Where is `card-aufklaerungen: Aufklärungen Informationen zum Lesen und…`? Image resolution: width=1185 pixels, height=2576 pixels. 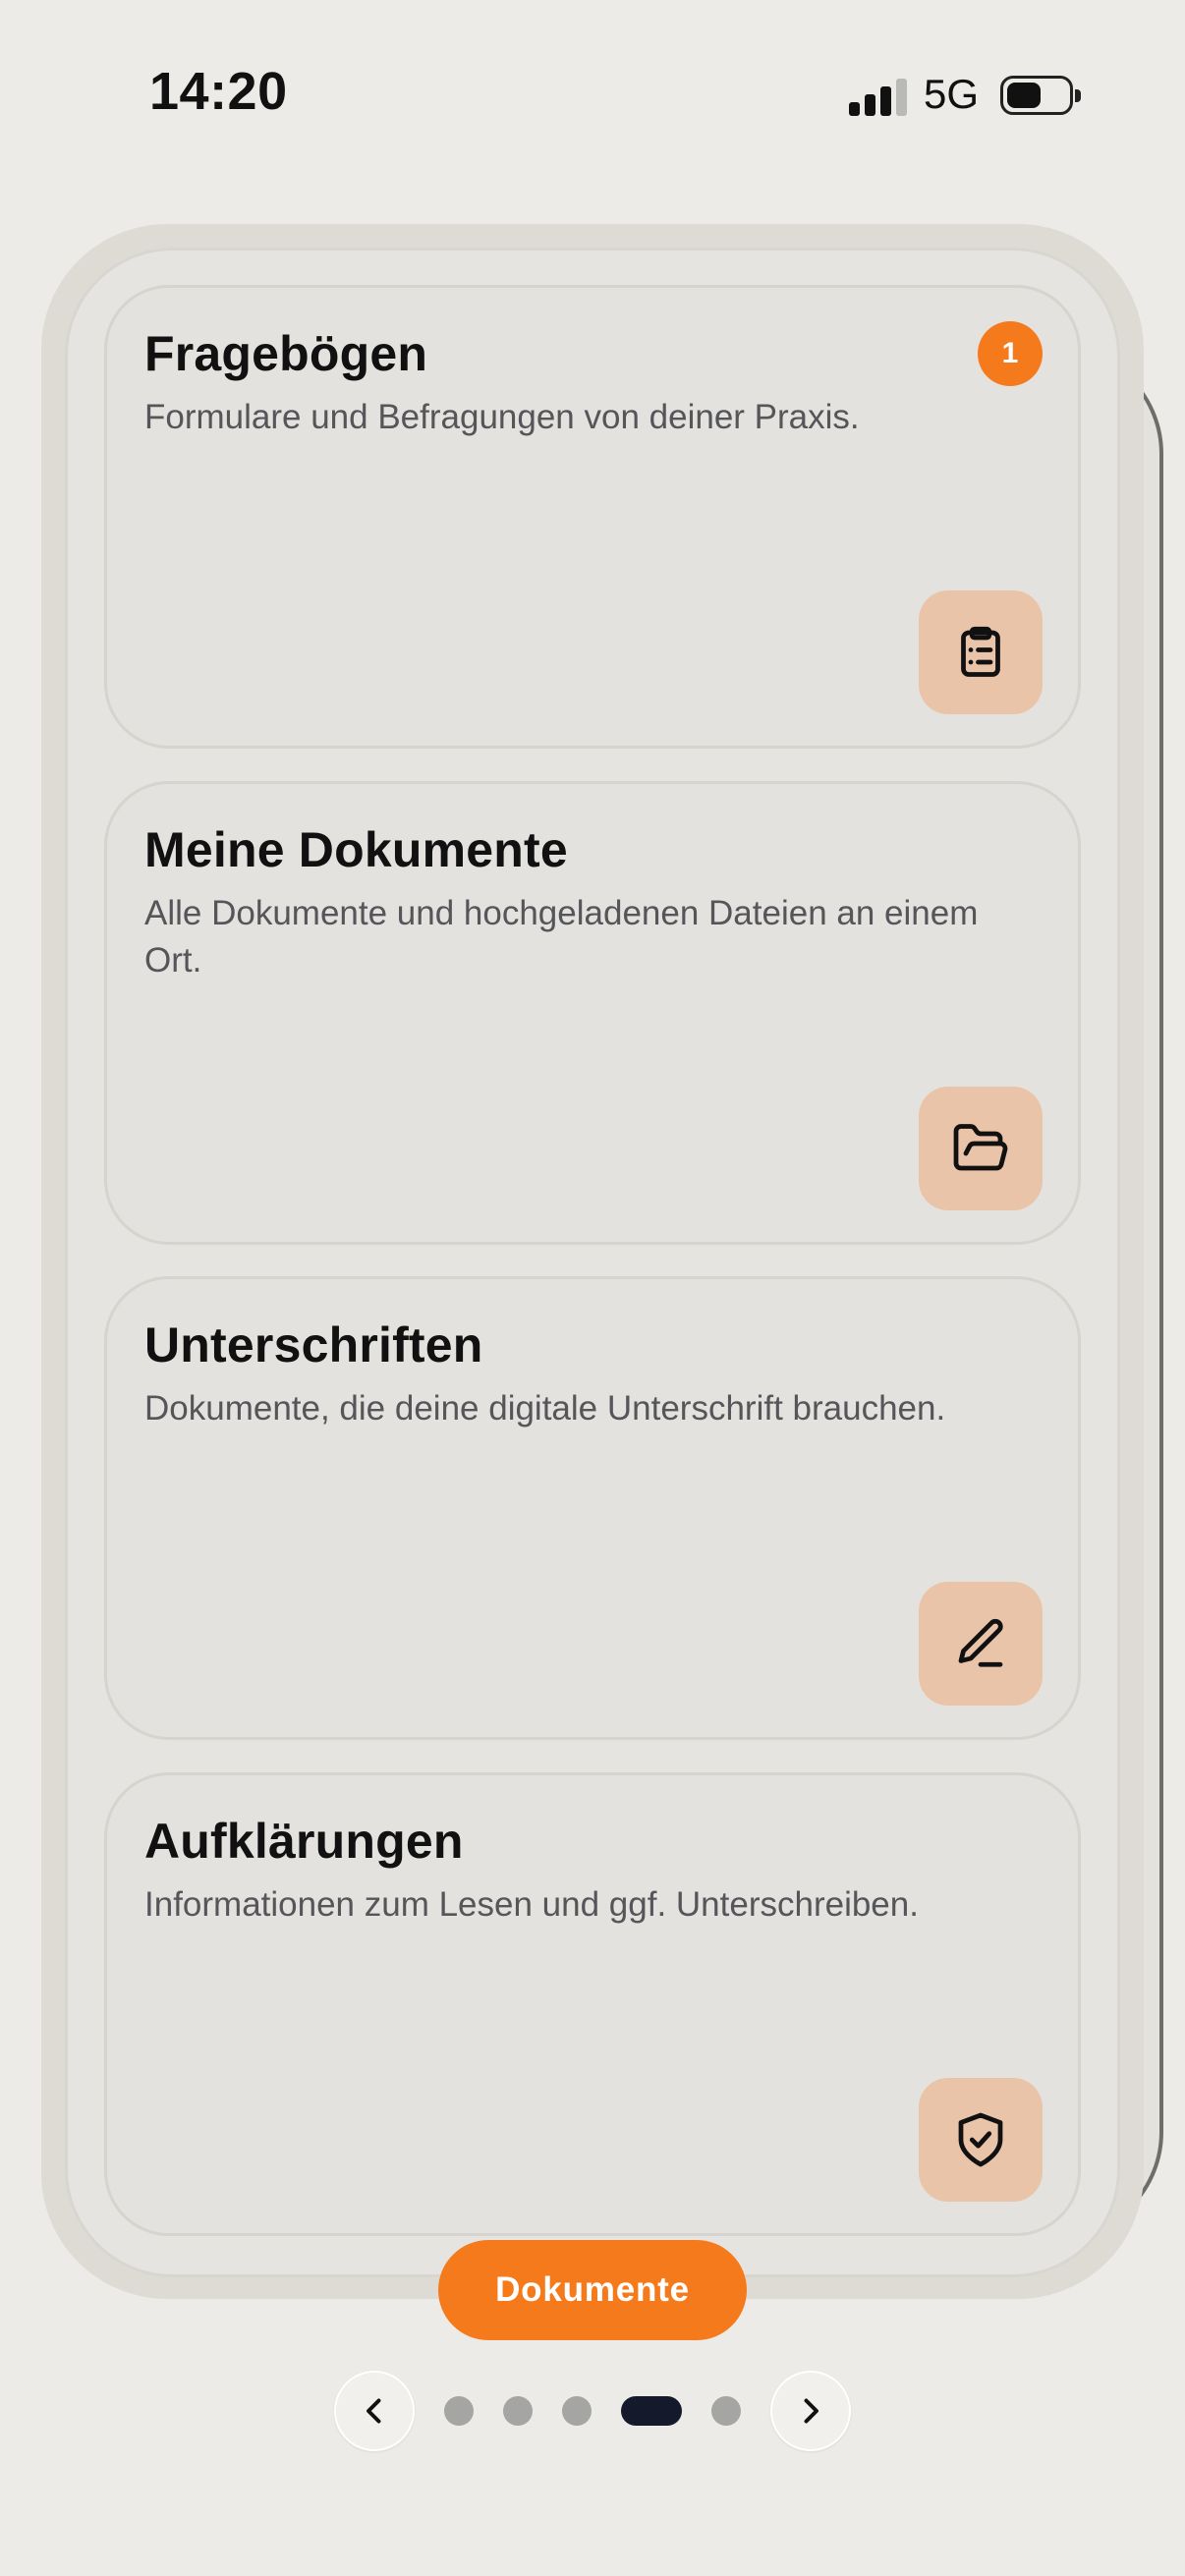 card-aufklaerungen: Aufklärungen Informationen zum Lesen und… is located at coordinates (592, 2004).